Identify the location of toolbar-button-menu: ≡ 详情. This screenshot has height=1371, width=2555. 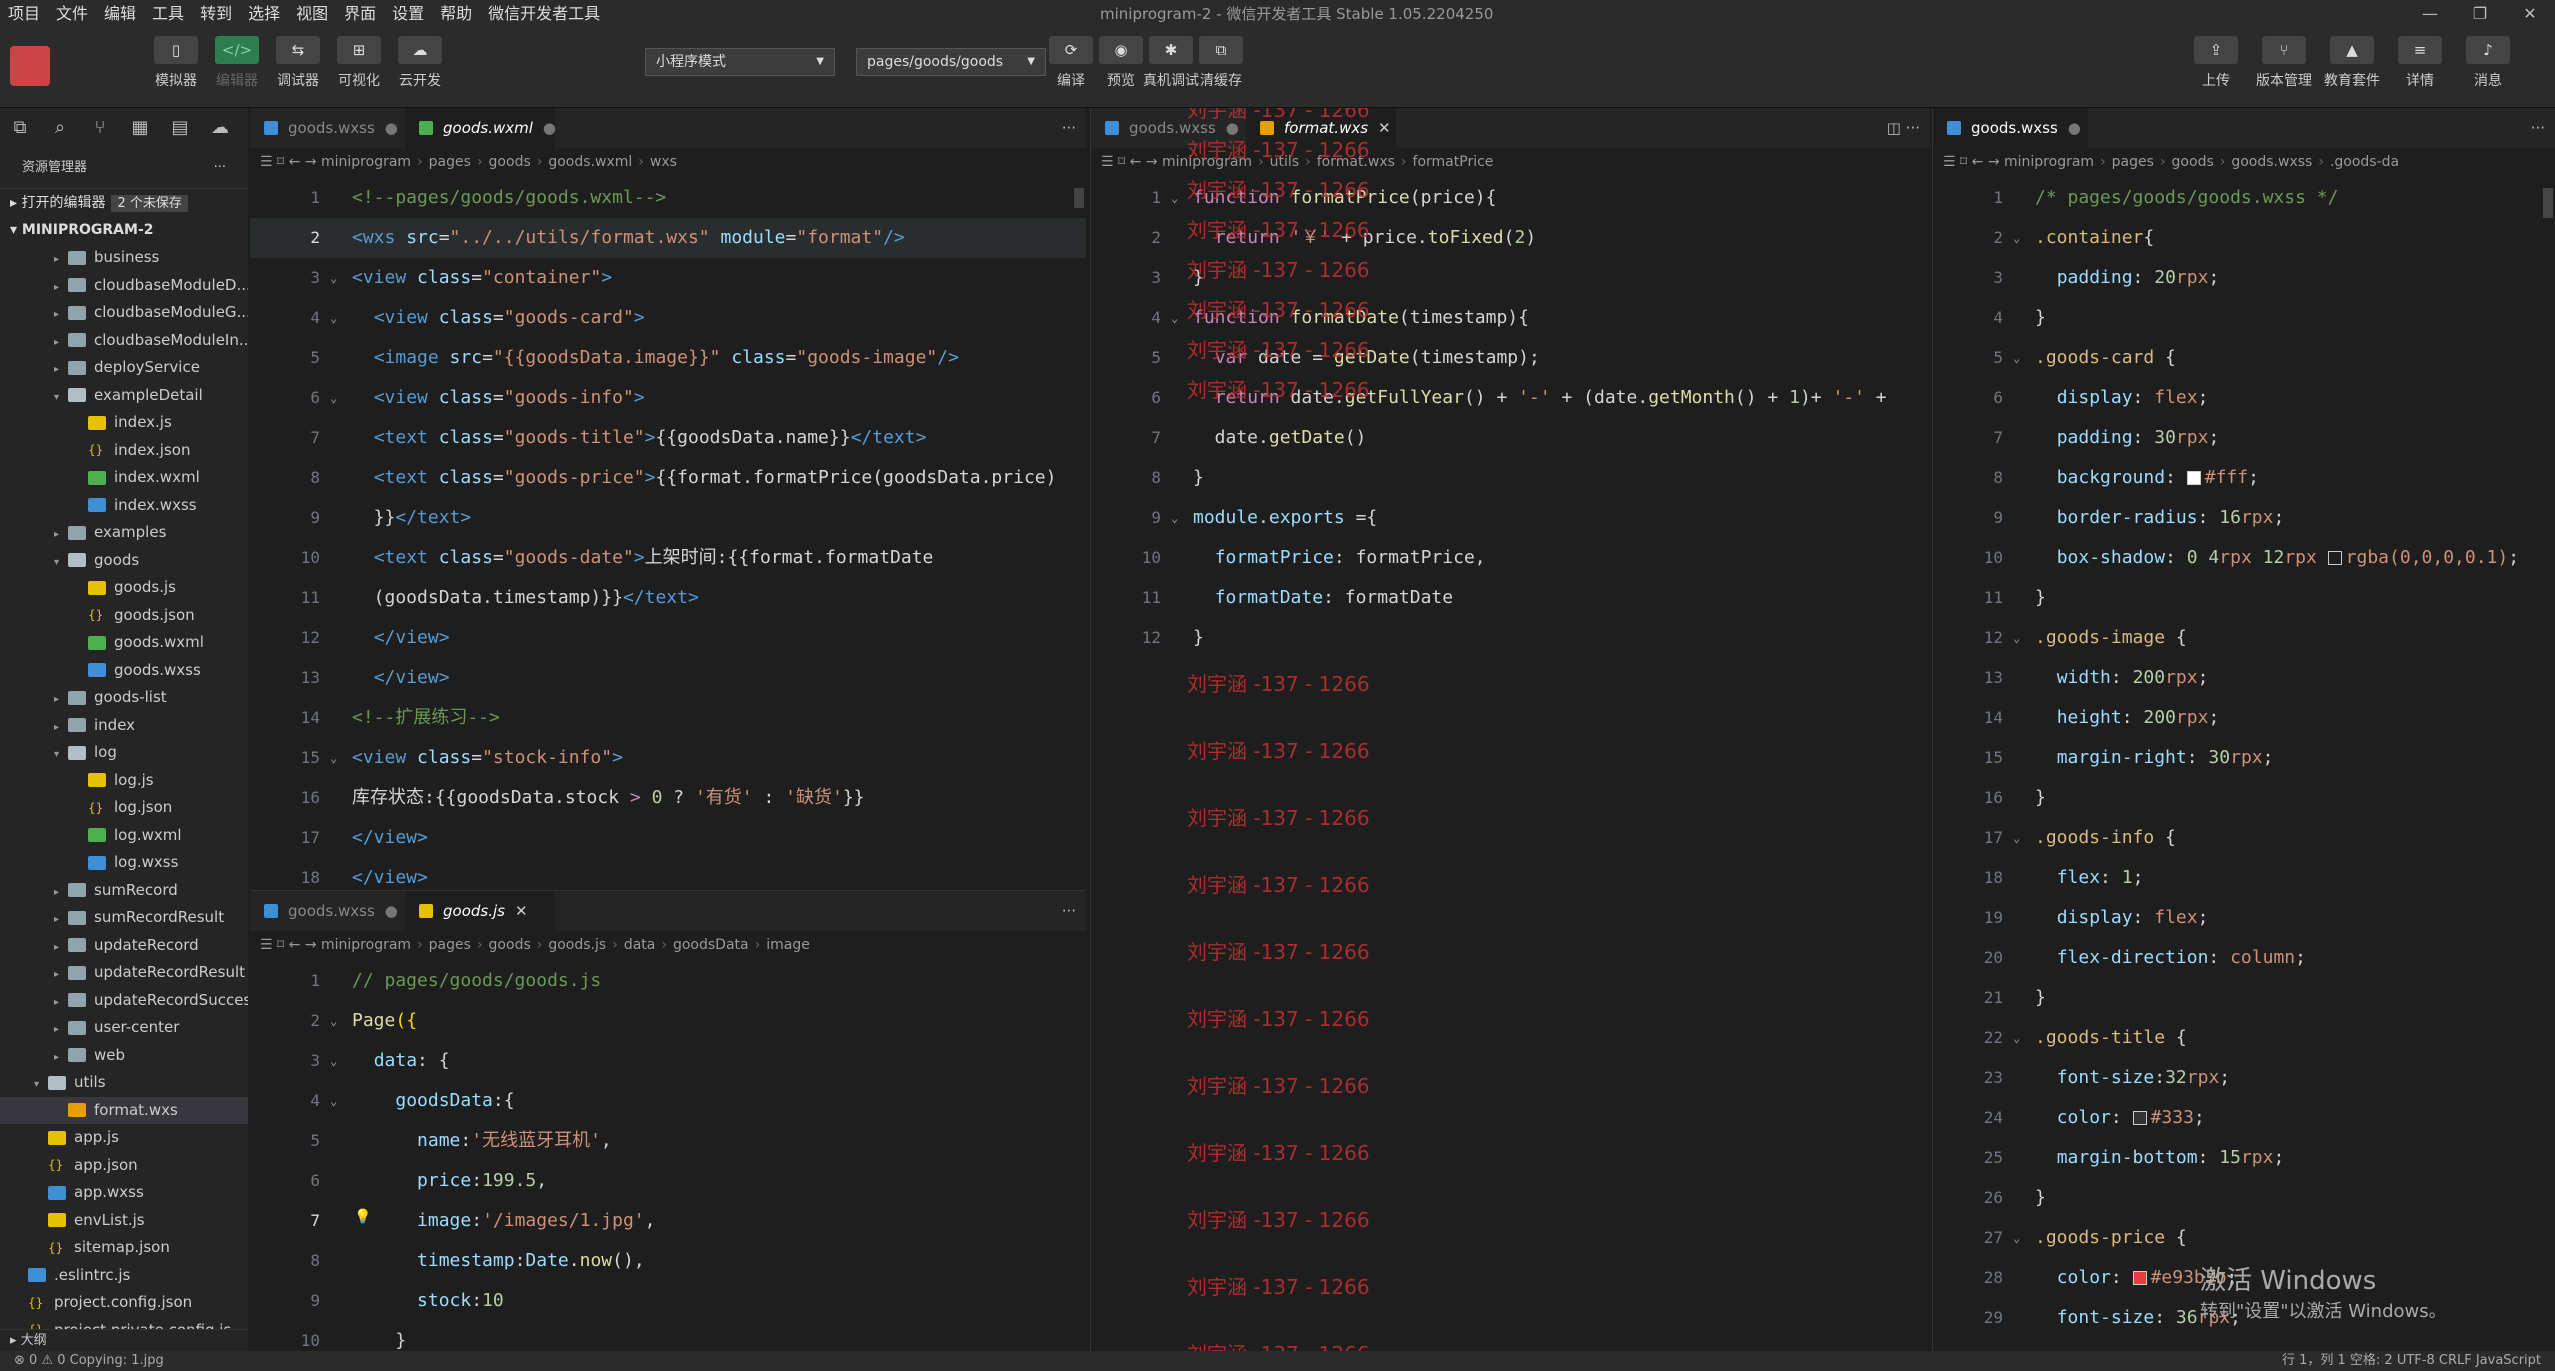
(2420, 63).